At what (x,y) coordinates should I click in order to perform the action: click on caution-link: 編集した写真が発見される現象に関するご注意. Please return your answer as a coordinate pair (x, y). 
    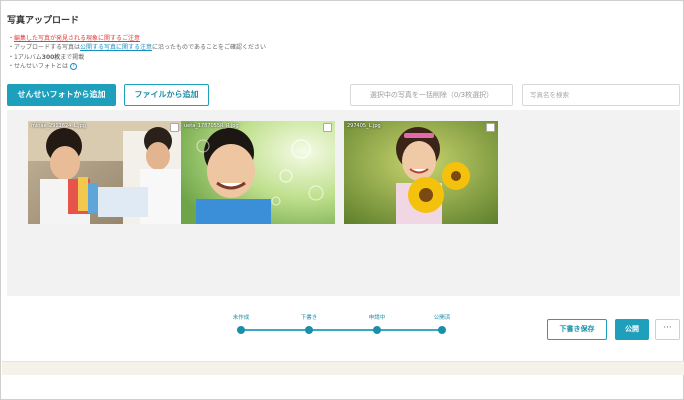
    Looking at the image, I should click on (77, 38).